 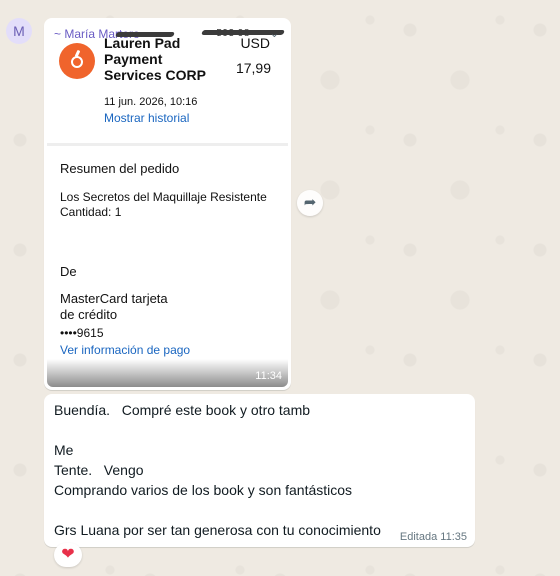 What do you see at coordinates (151, 102) in the screenshot?
I see `order-date: 11 jun. 2026, 10:16` at bounding box center [151, 102].